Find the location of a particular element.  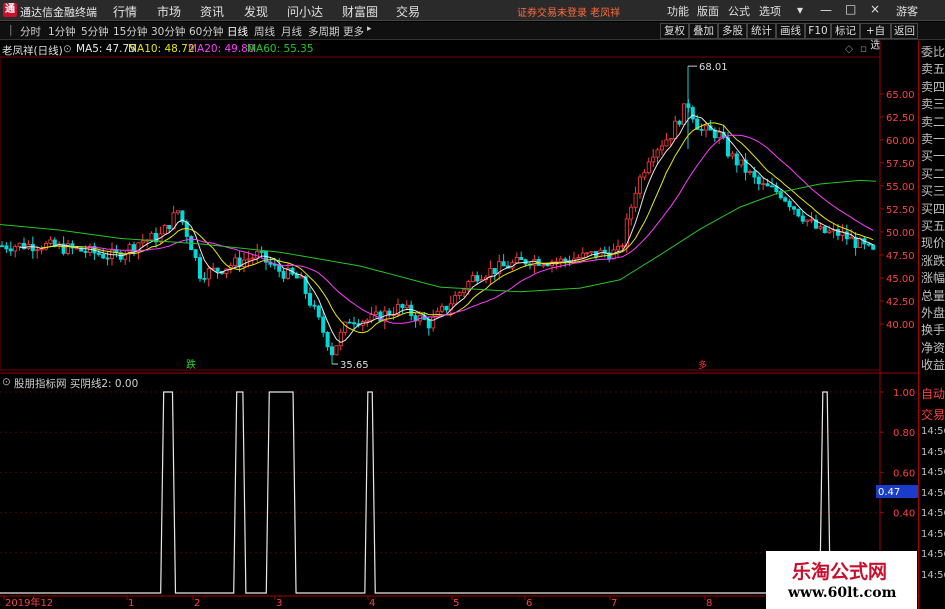

price-tick-label: 60.00 is located at coordinates (900, 141).